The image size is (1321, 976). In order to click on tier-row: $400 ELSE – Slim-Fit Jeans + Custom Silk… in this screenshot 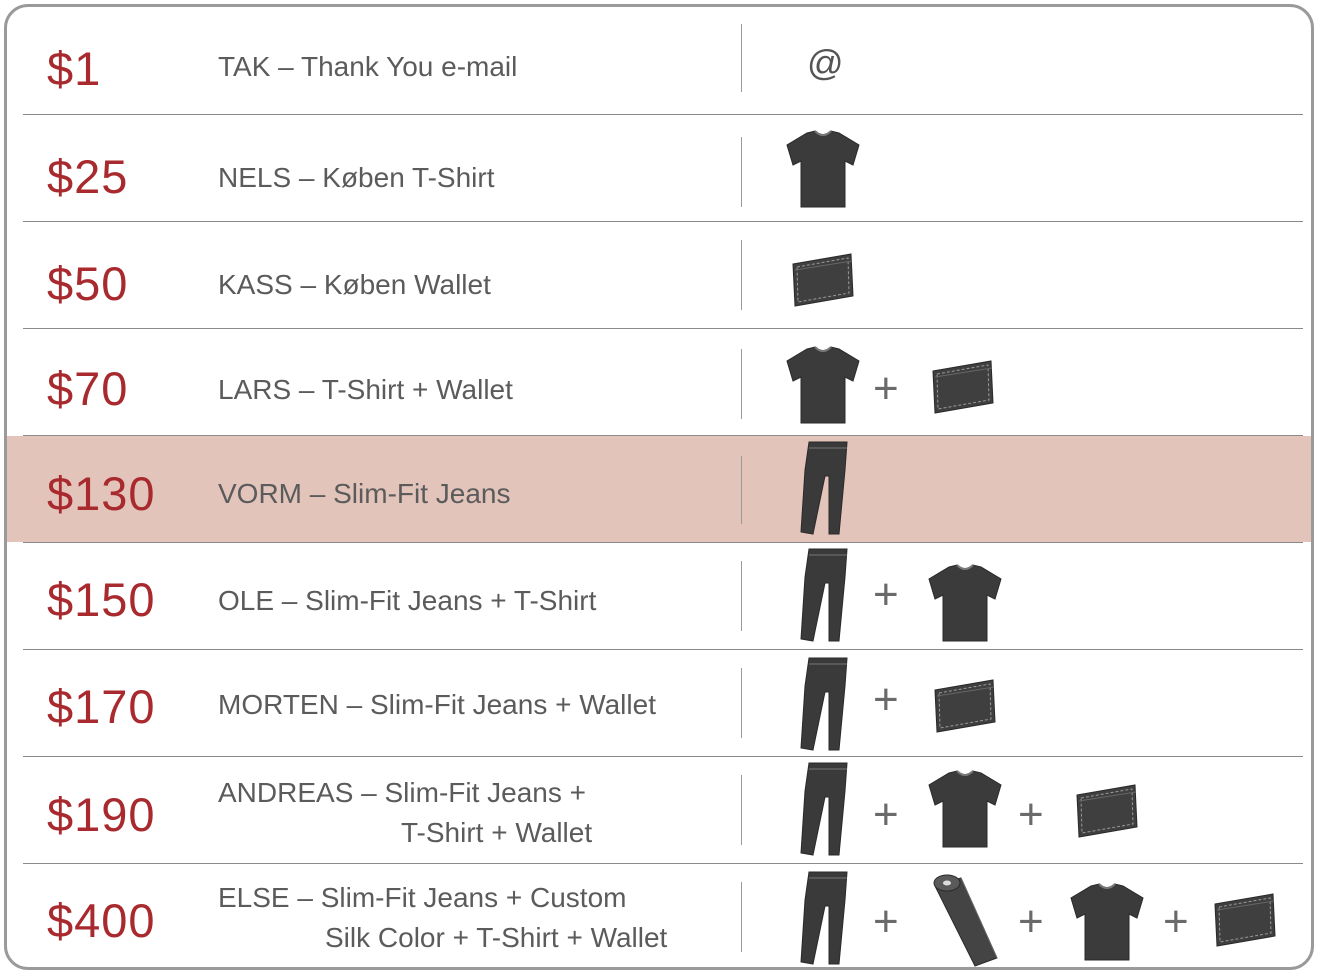, I will do `click(659, 915)`.